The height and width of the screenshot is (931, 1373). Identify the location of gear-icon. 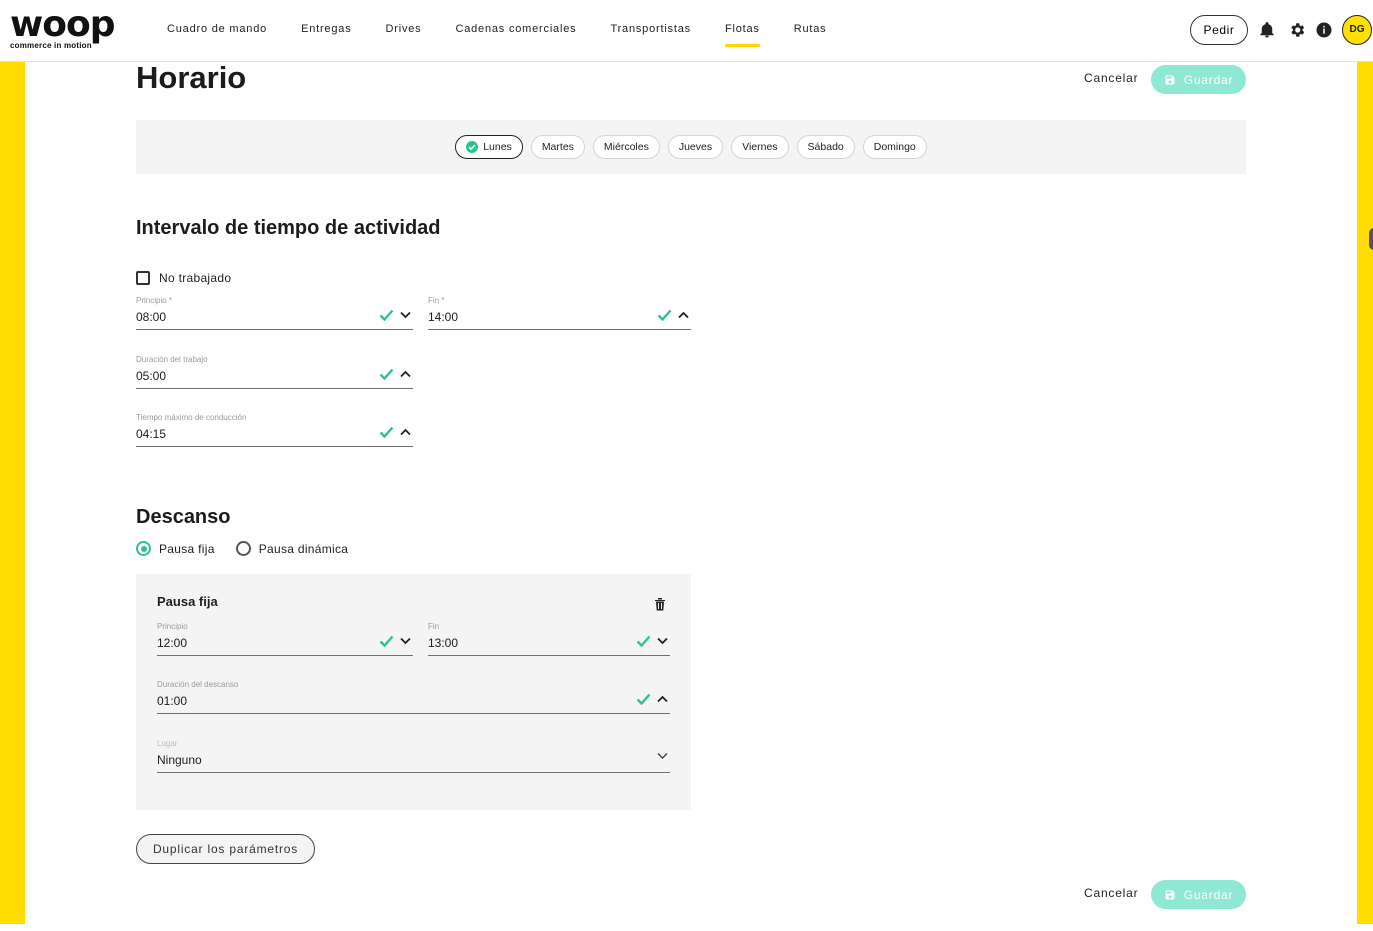
(1297, 30).